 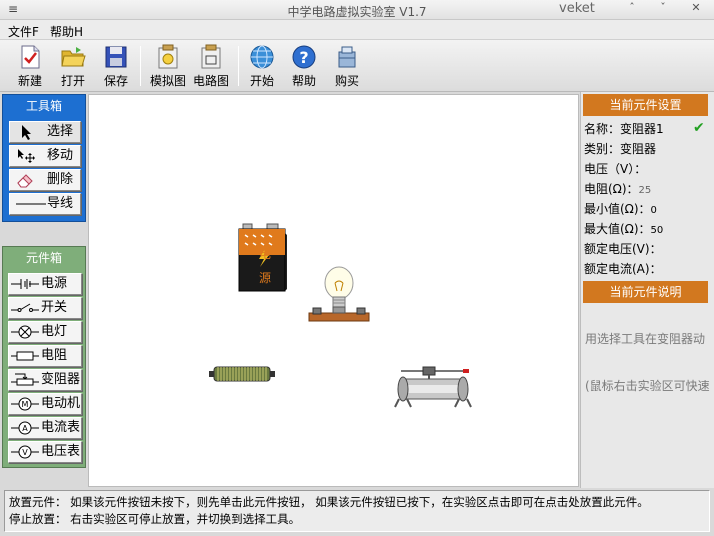 I want to click on prop-max-label: 最大值(Ω)：, so click(x=617, y=229).